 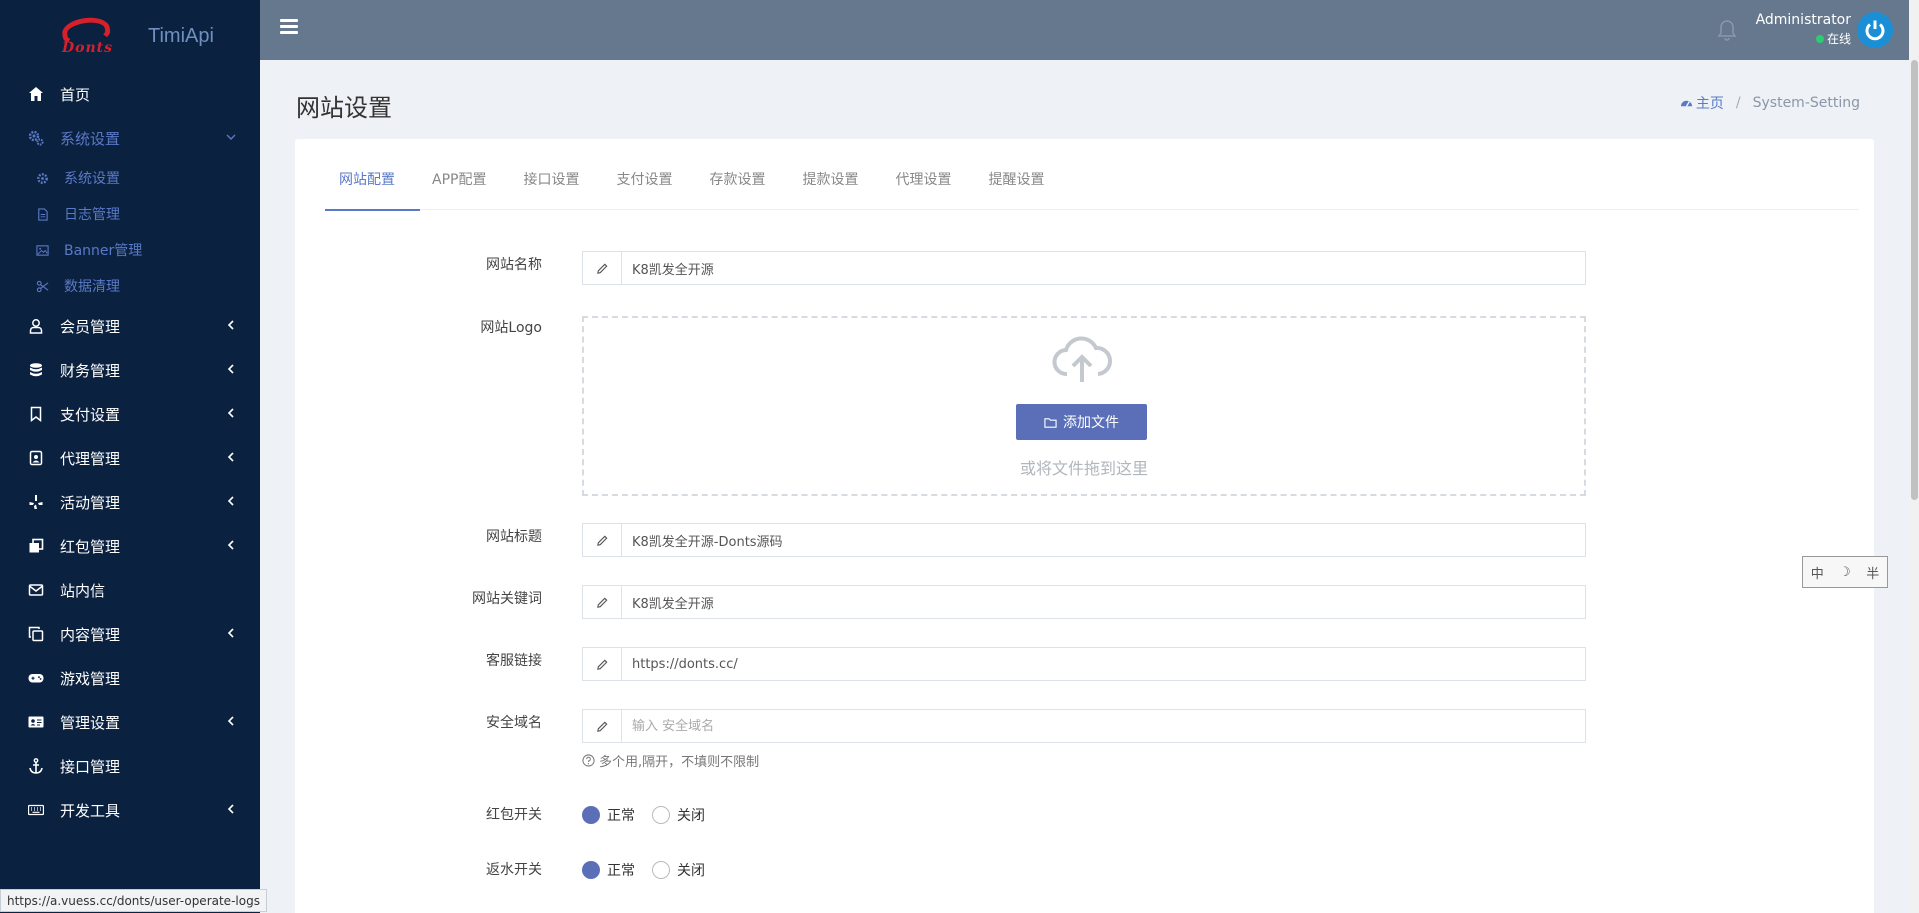 What do you see at coordinates (1092, 189) in the screenshot?
I see `settings-tabs: 网站配置 APP配置 接口设置 支付设置 存款设置 提款设置 代理设置 提醒设置` at bounding box center [1092, 189].